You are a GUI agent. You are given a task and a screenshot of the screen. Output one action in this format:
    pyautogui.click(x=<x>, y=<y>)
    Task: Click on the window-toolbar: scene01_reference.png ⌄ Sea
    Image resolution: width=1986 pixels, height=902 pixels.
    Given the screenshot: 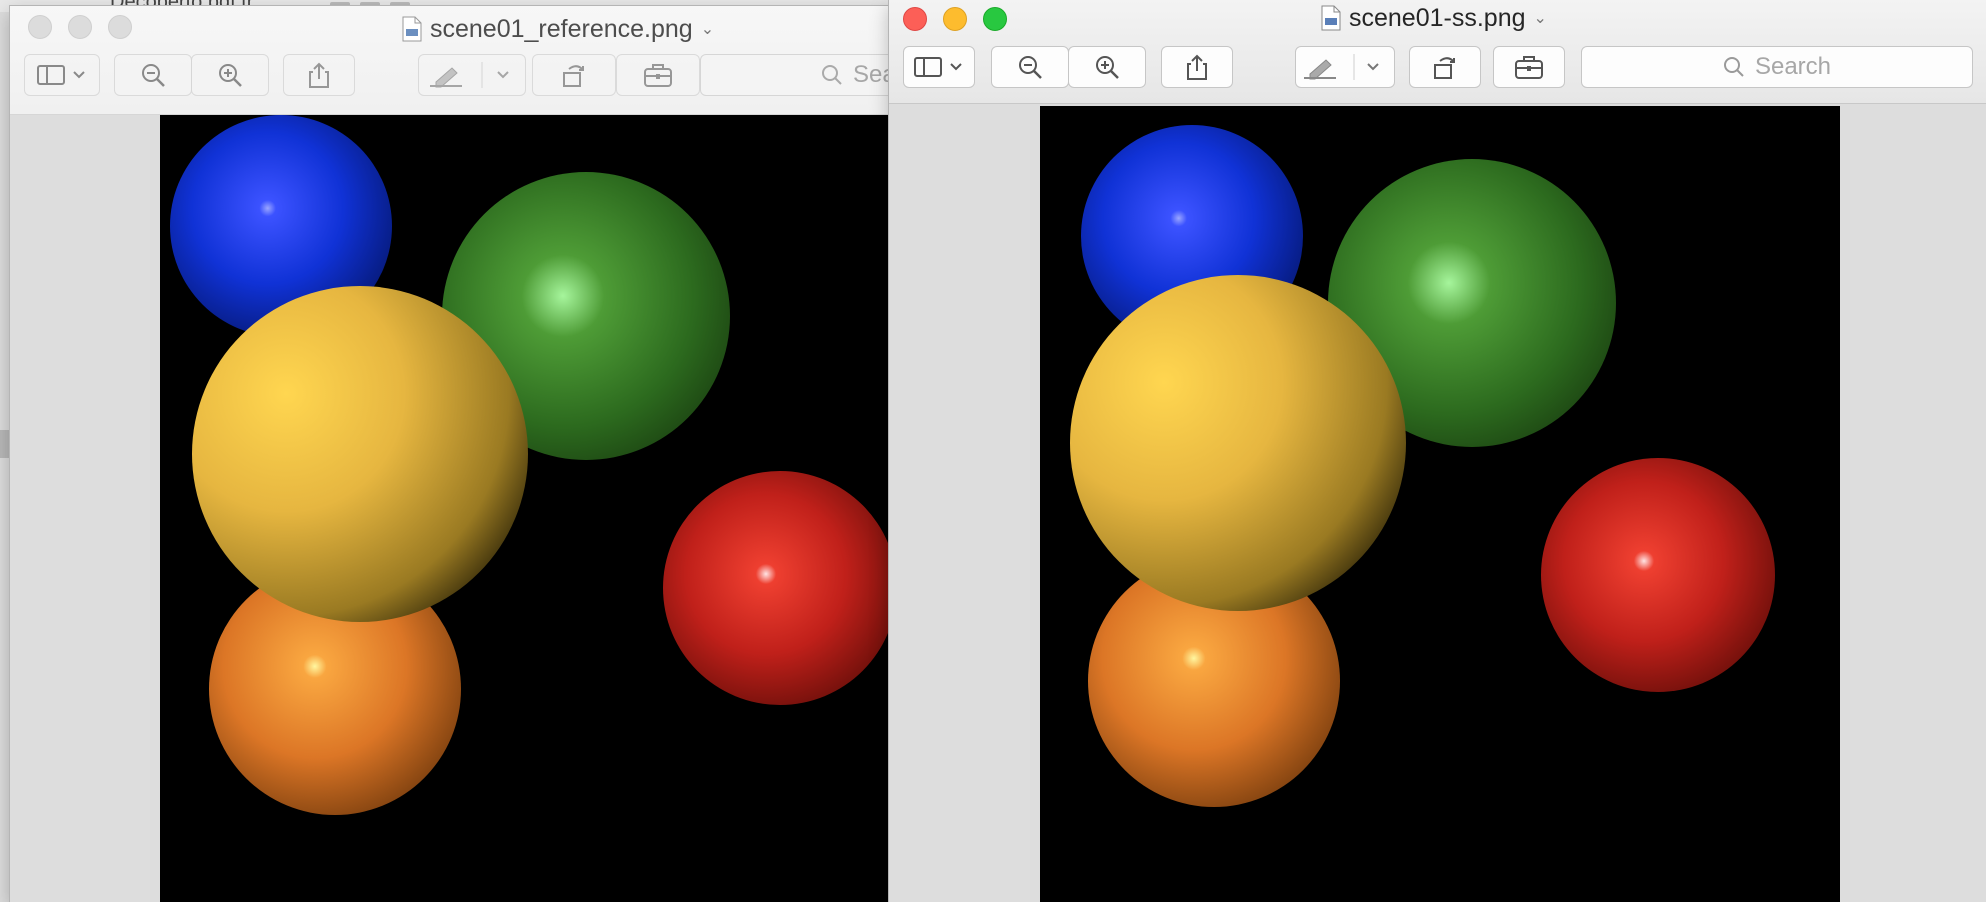 What is the action you would take?
    pyautogui.click(x=450, y=60)
    